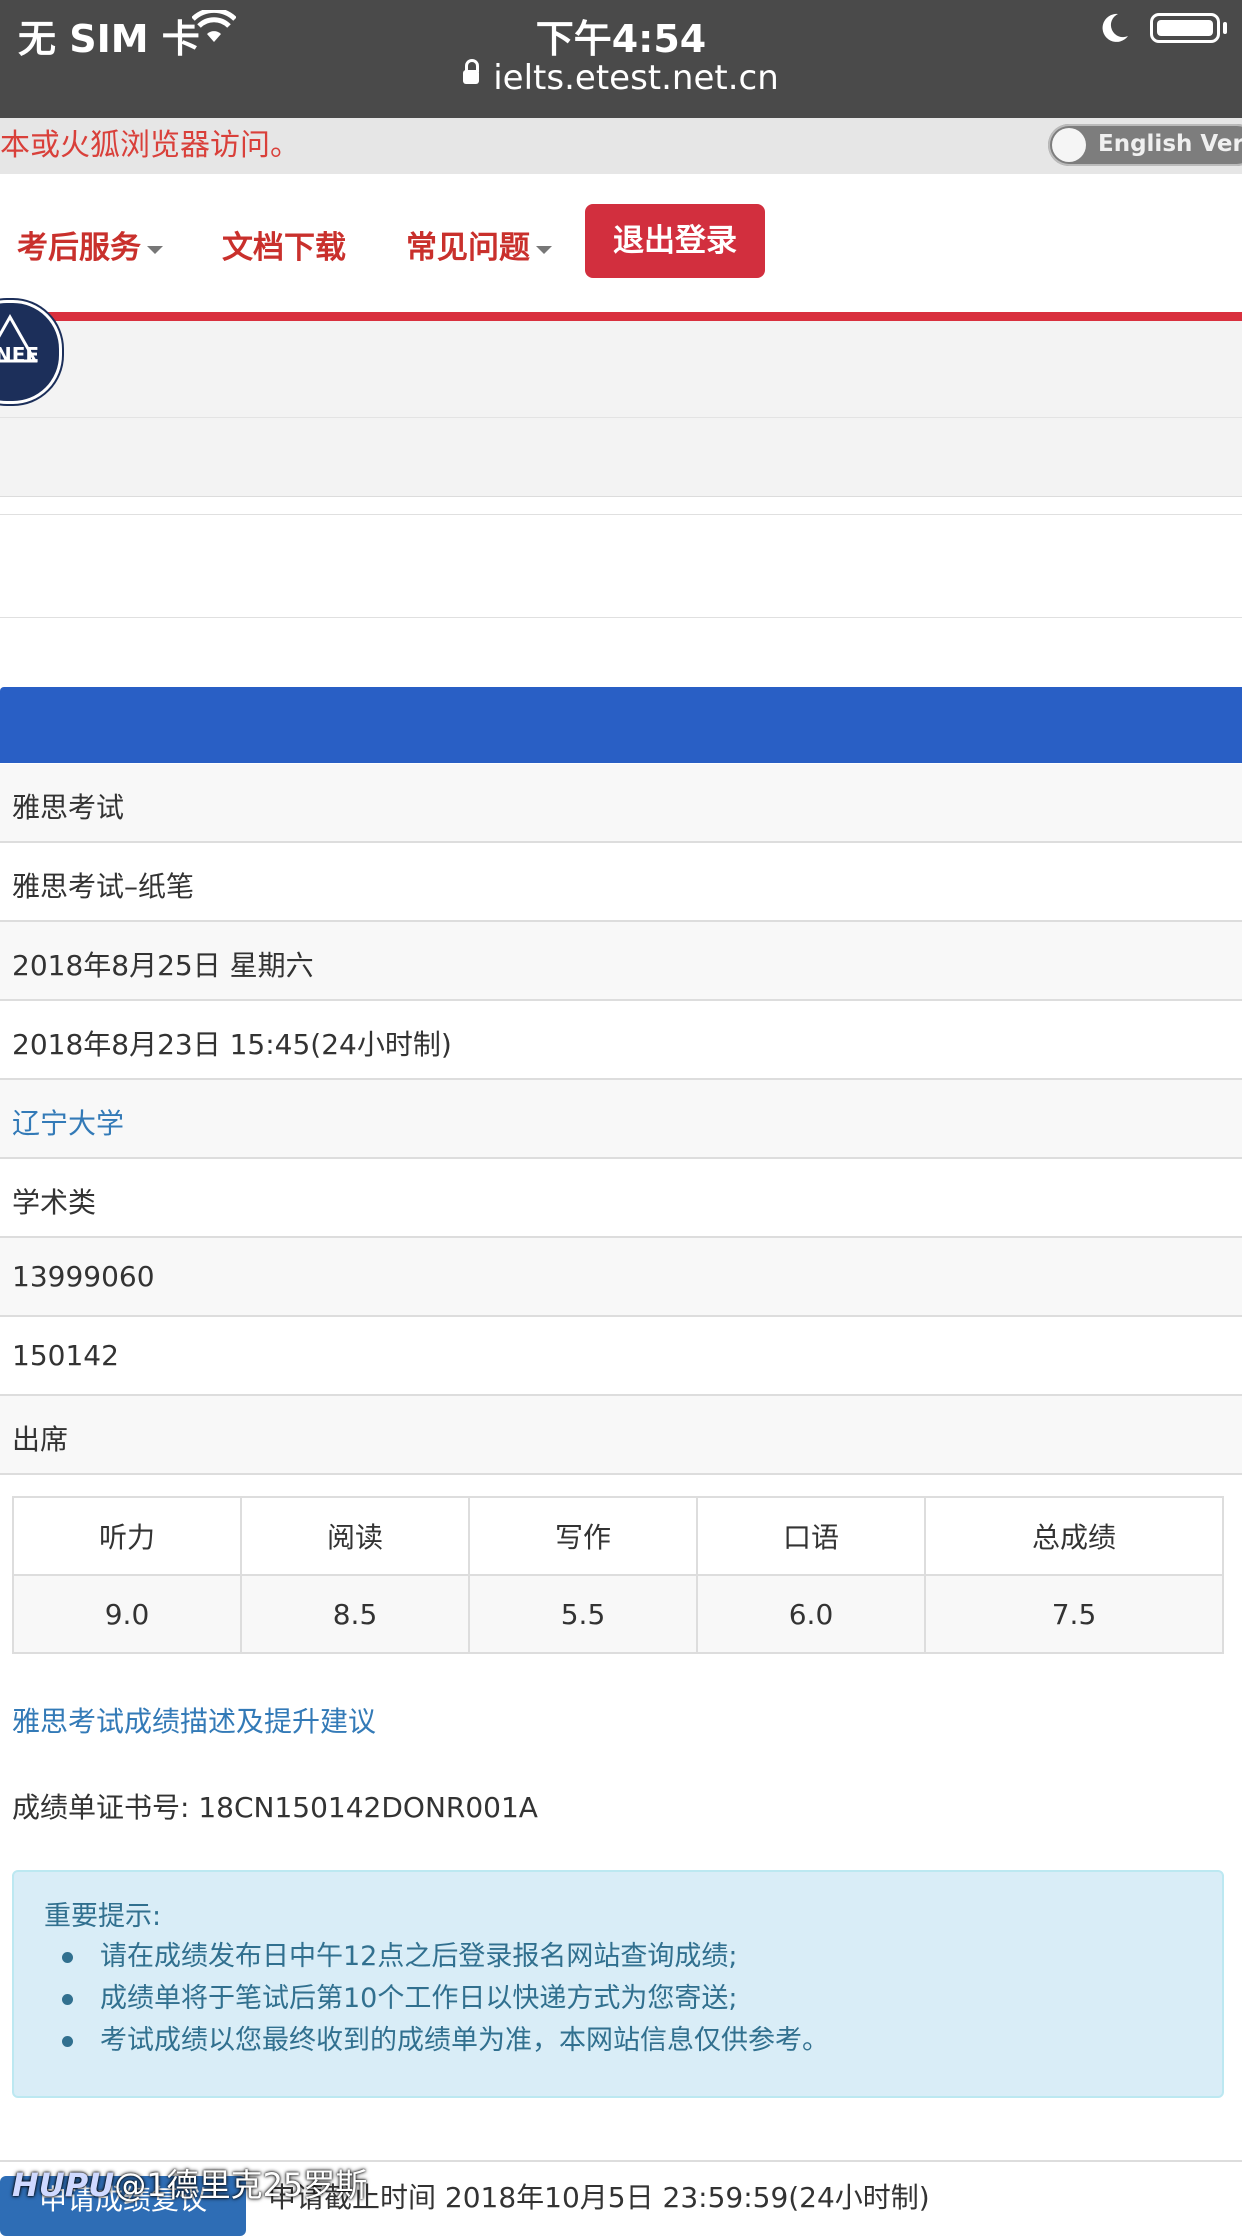 Image resolution: width=1242 pixels, height=2236 pixels. I want to click on score-header-row: 听力 阅读 写作 口语 总成绩, so click(618, 1536).